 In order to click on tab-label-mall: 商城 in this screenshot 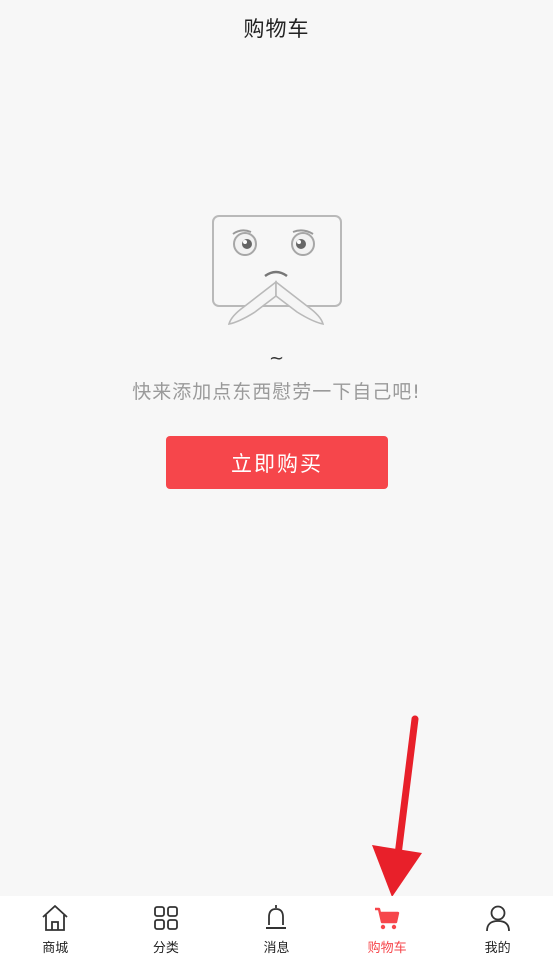, I will do `click(55, 948)`.